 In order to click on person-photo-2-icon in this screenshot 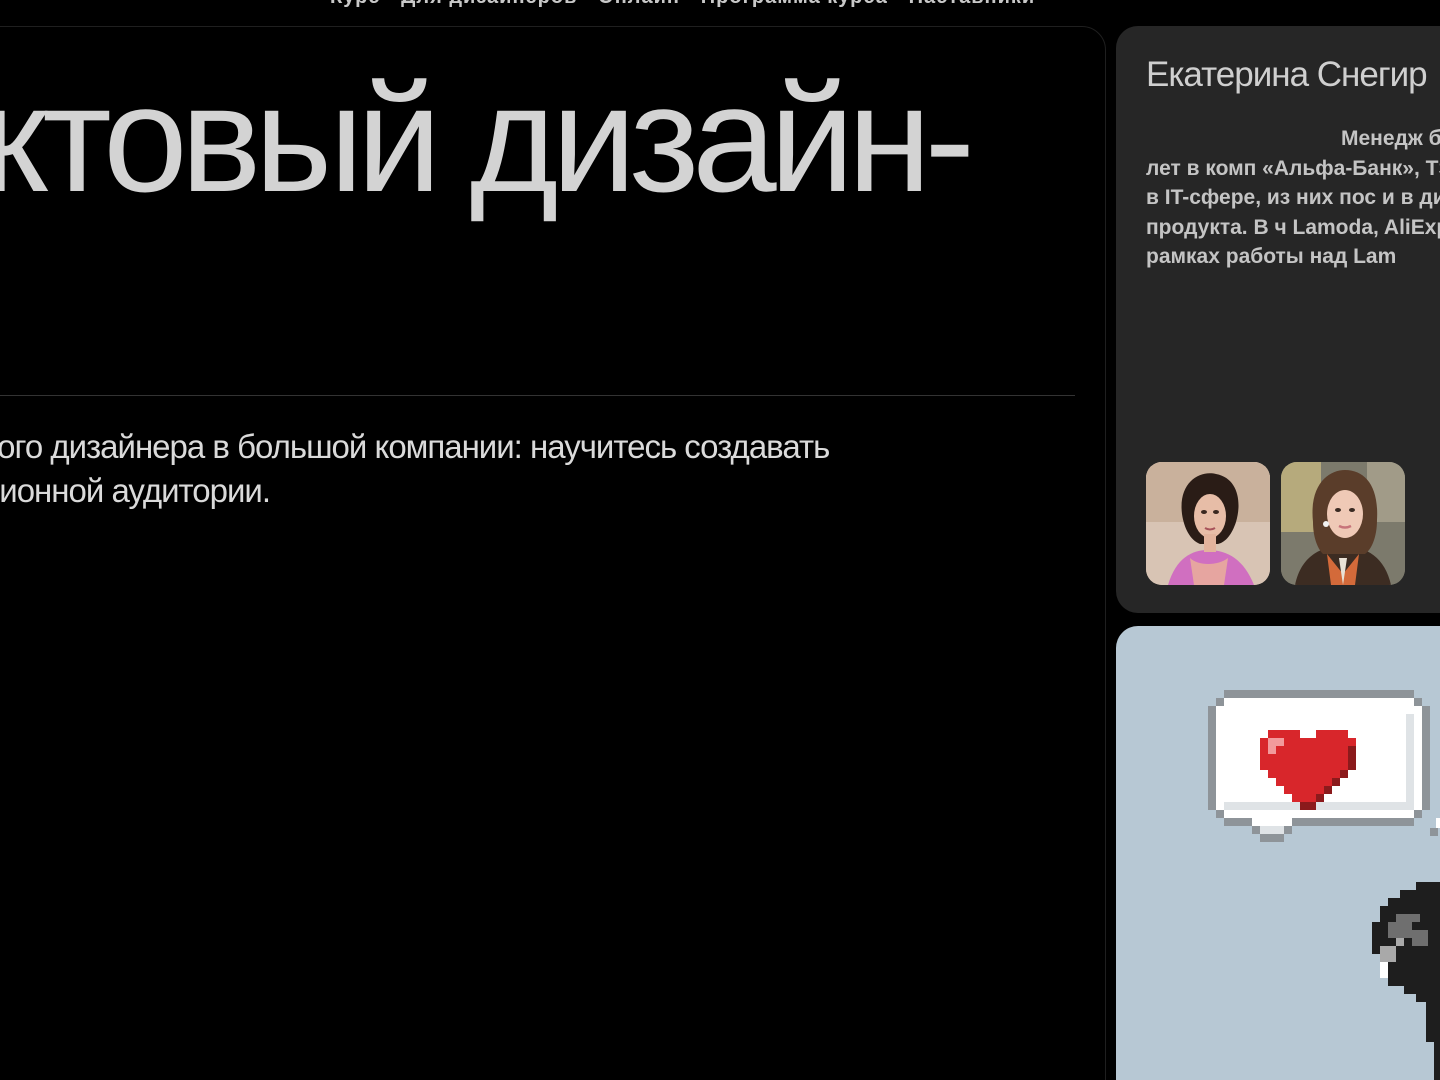, I will do `click(1343, 523)`.